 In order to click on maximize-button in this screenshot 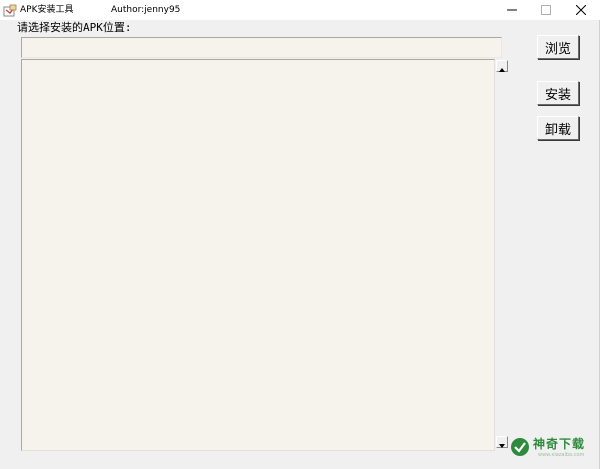, I will do `click(546, 10)`.